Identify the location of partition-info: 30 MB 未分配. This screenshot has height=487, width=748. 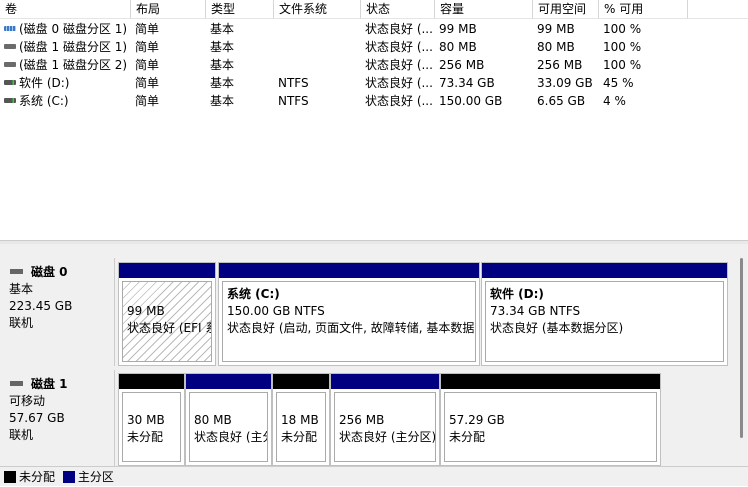
(151, 427).